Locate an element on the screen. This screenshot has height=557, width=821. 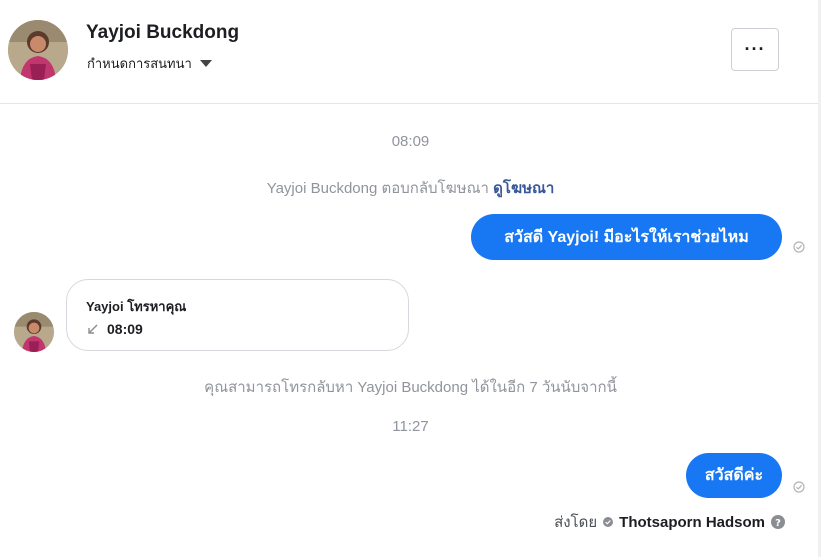
ad-reply-notice: Yayjoi Buckdong ตอบกลับโฆษณา ดูโฆษณา is located at coordinates (410, 188).